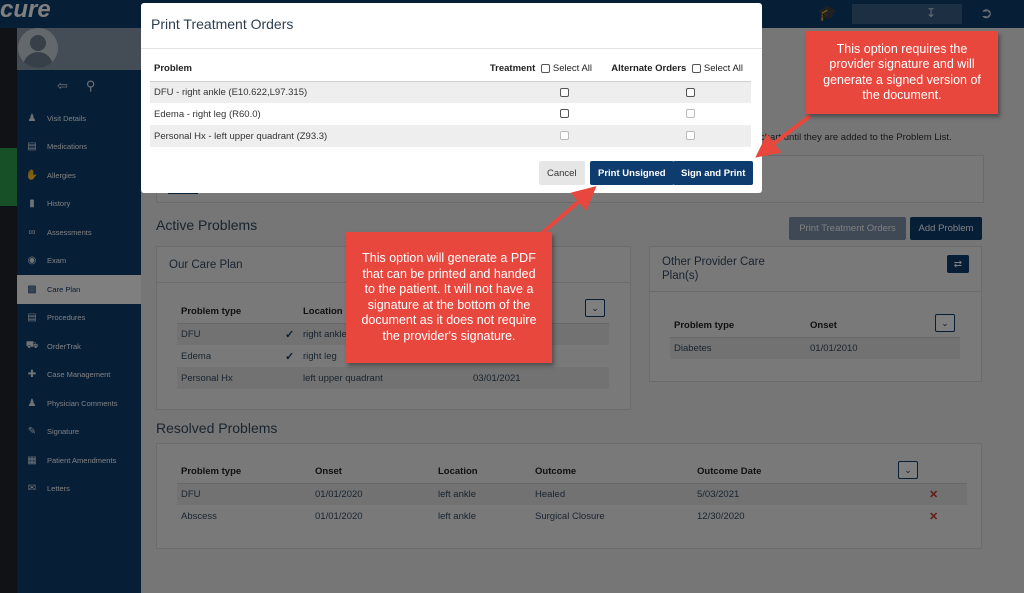  What do you see at coordinates (783, 136) in the screenshot?
I see `sign-callout-arrow` at bounding box center [783, 136].